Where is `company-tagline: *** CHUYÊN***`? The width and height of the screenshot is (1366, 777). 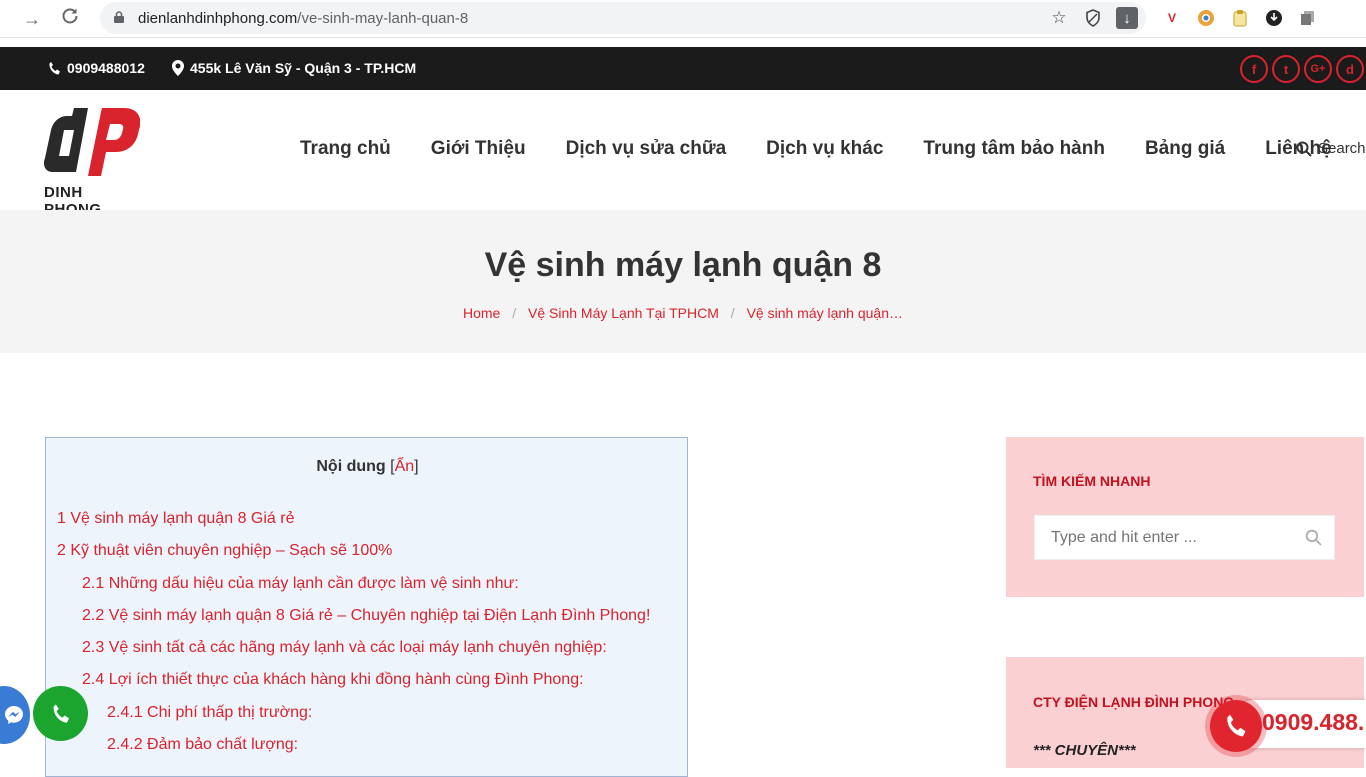
company-tagline: *** CHUYÊN*** is located at coordinates (1084, 750).